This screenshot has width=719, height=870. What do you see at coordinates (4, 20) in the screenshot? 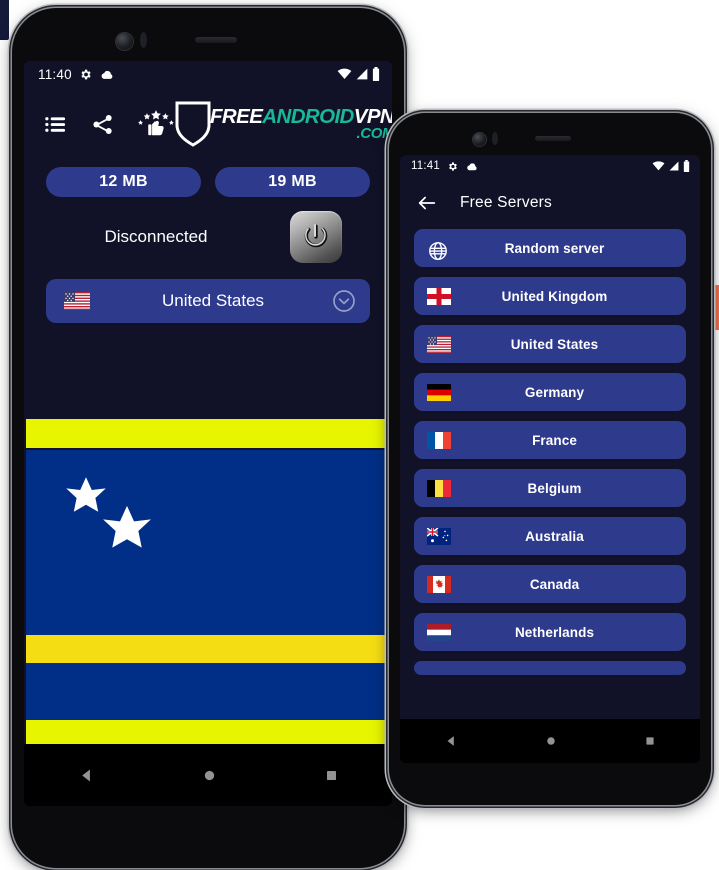
I see `left-edge-fragment` at bounding box center [4, 20].